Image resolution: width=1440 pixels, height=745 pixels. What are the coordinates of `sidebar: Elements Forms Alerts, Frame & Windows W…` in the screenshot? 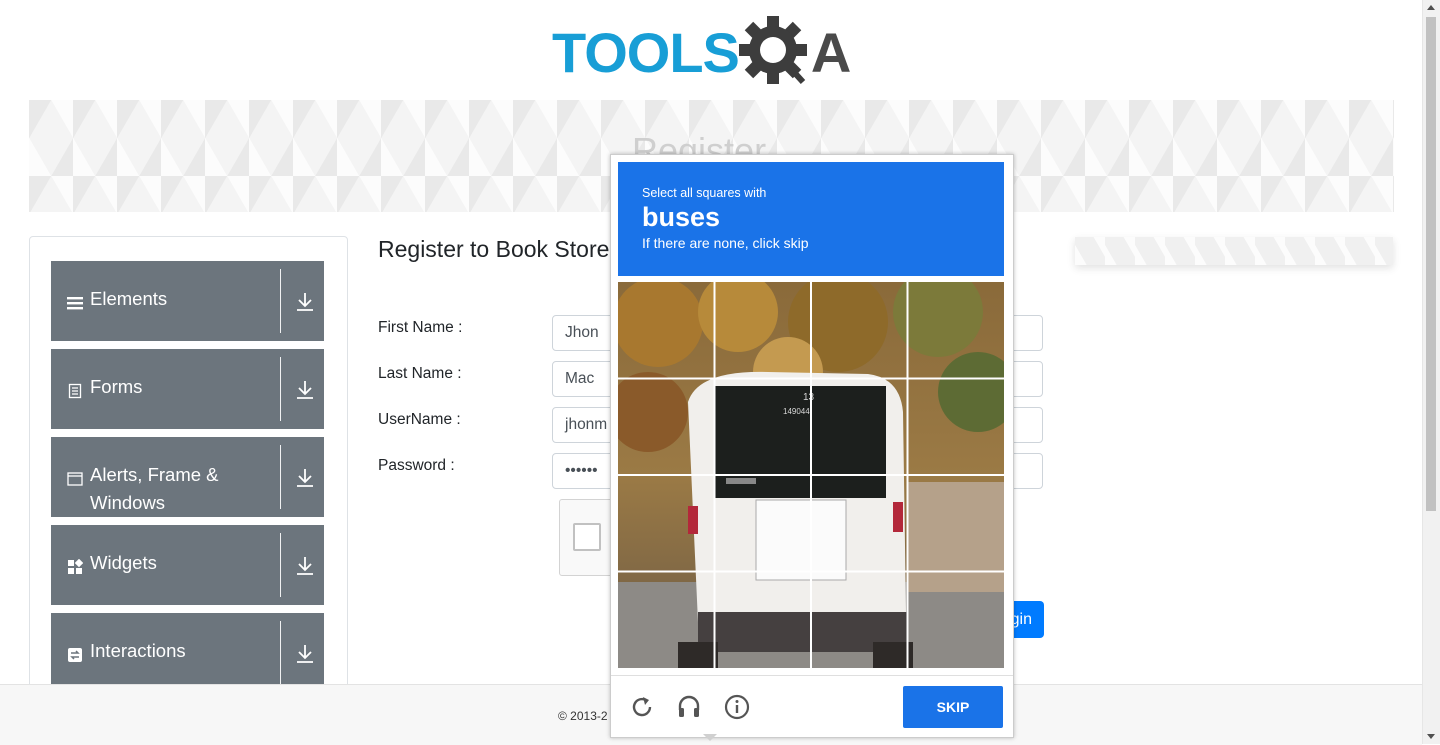 It's located at (188, 467).